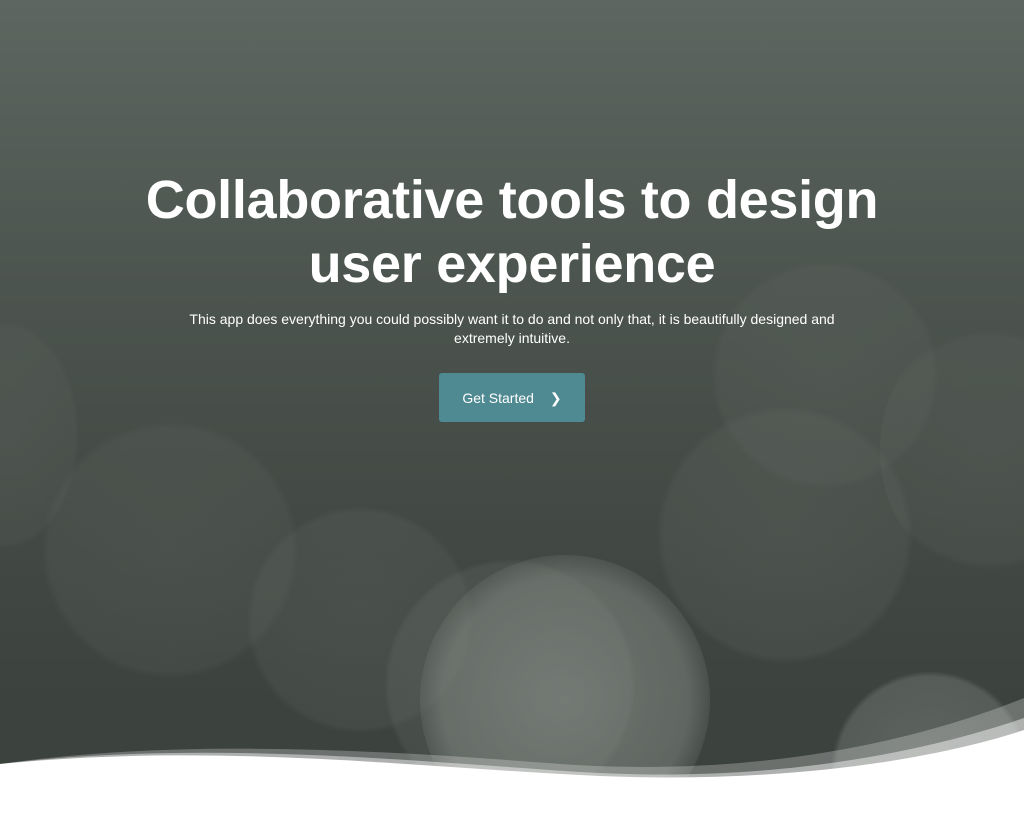 Image resolution: width=1024 pixels, height=836 pixels. I want to click on chevron-right-icon: ❯, so click(555, 397).